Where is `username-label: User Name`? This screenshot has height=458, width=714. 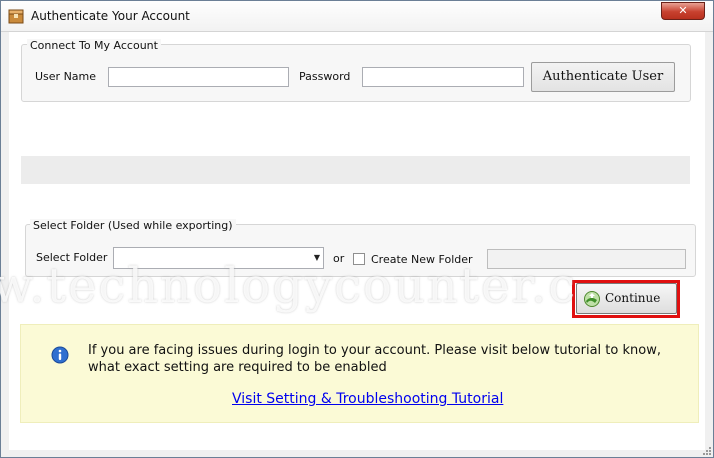
username-label: User Name is located at coordinates (66, 76).